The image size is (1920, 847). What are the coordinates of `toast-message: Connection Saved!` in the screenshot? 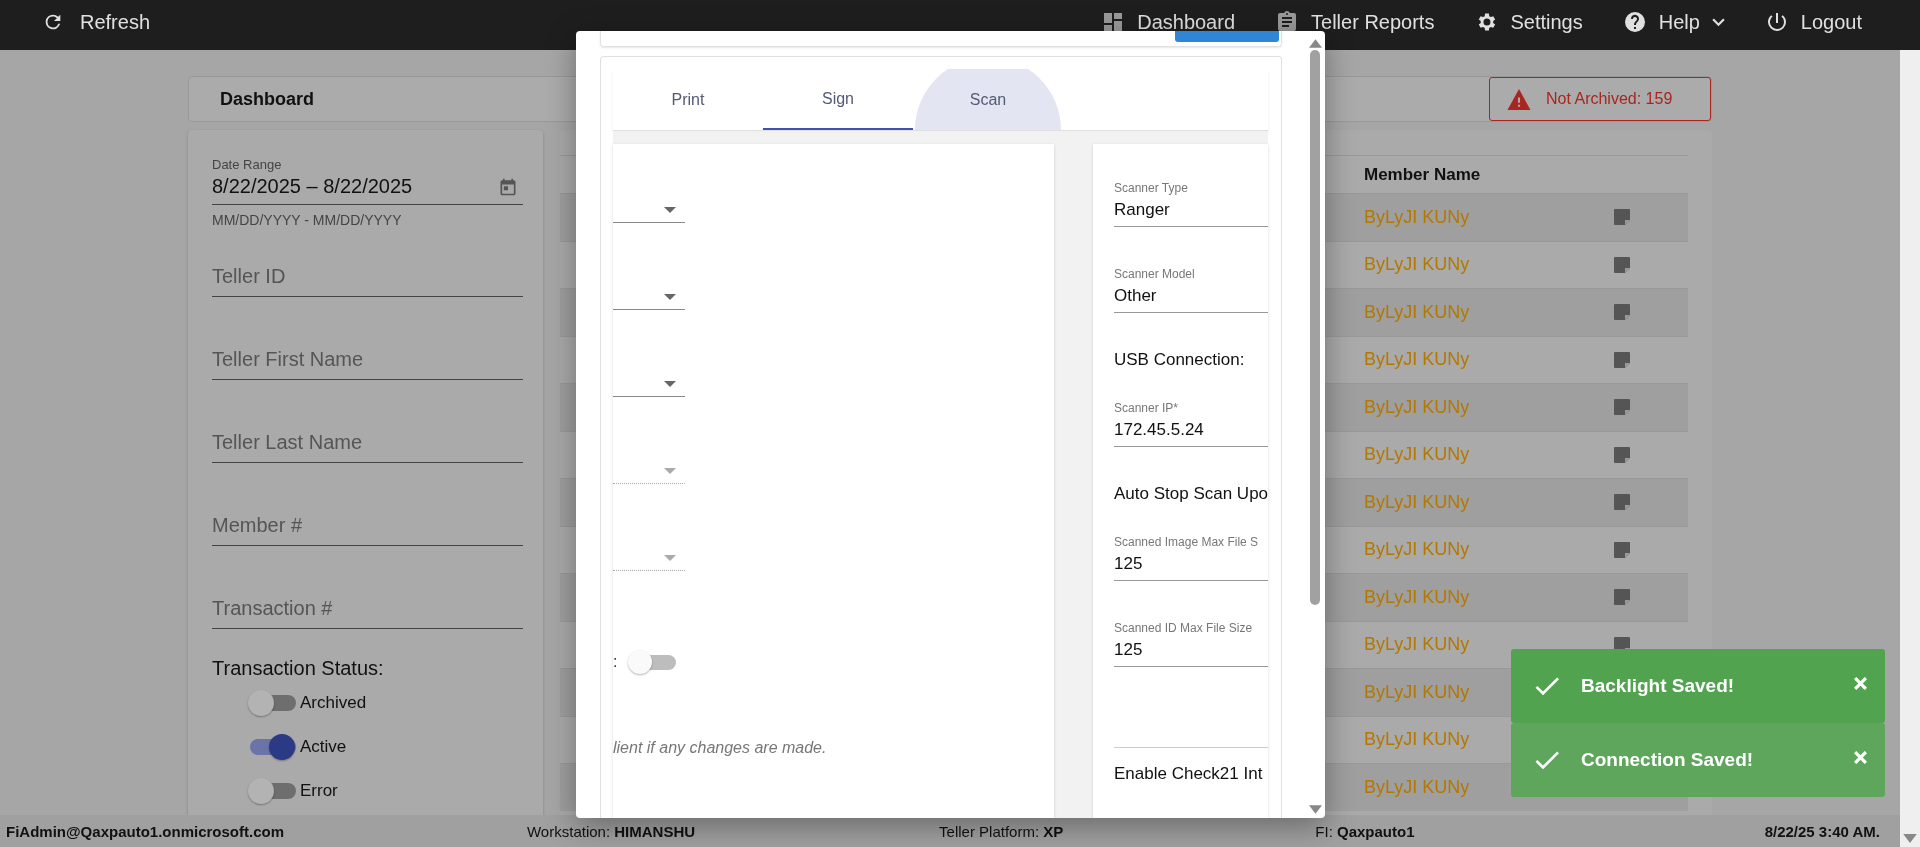 It's located at (1668, 760).